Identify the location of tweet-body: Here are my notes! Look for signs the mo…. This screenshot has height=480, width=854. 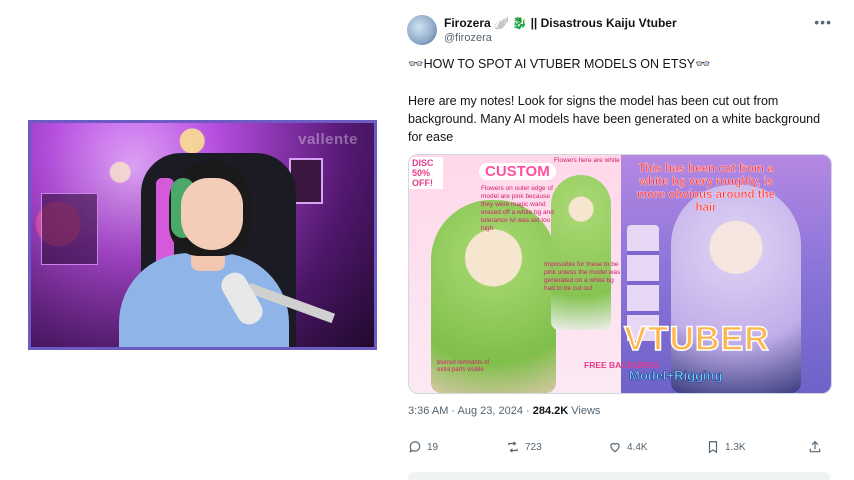
(614, 119).